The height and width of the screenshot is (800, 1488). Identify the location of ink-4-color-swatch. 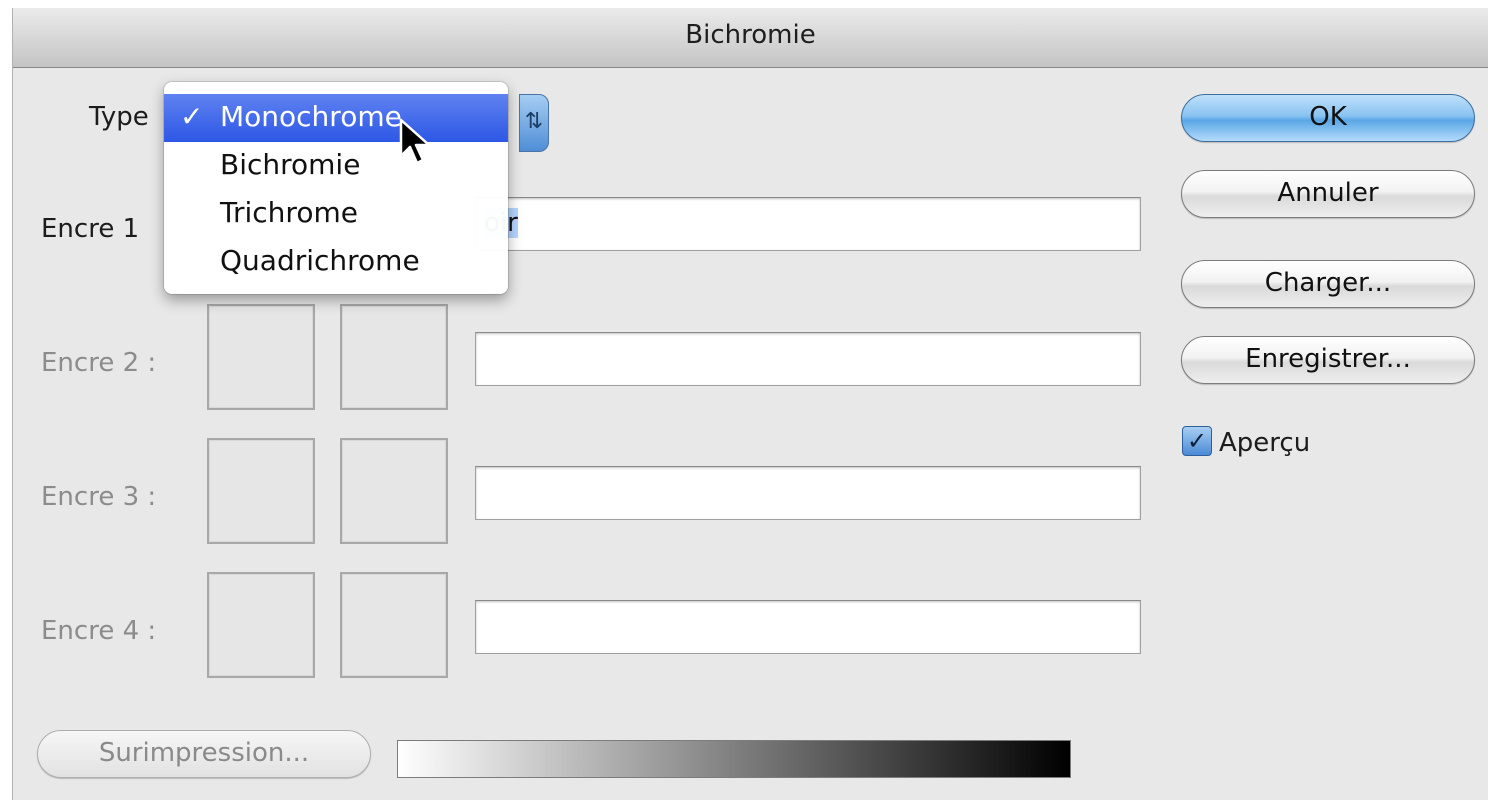
(394, 625).